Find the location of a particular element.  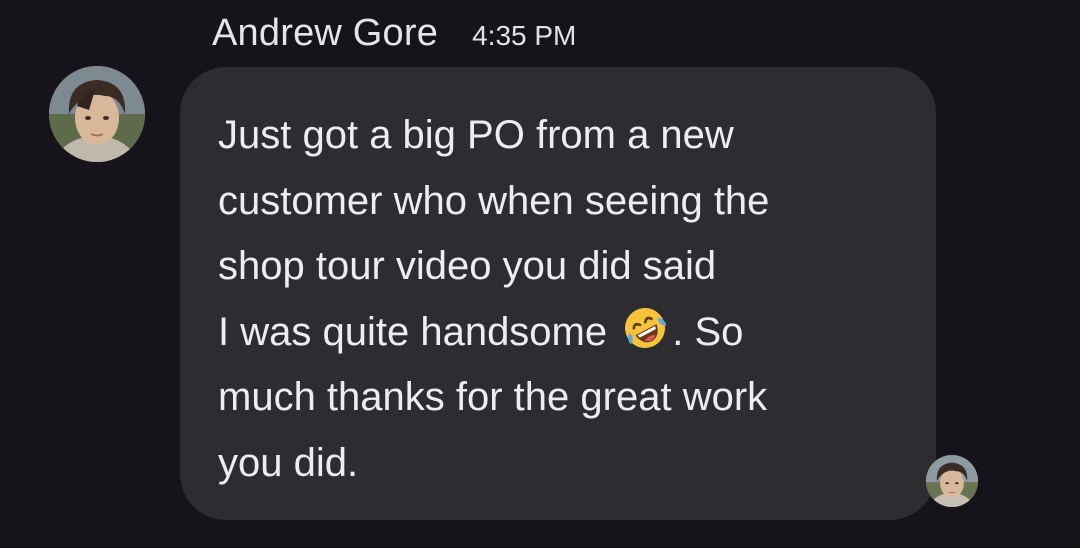

read-receipt-avatar is located at coordinates (952, 481).